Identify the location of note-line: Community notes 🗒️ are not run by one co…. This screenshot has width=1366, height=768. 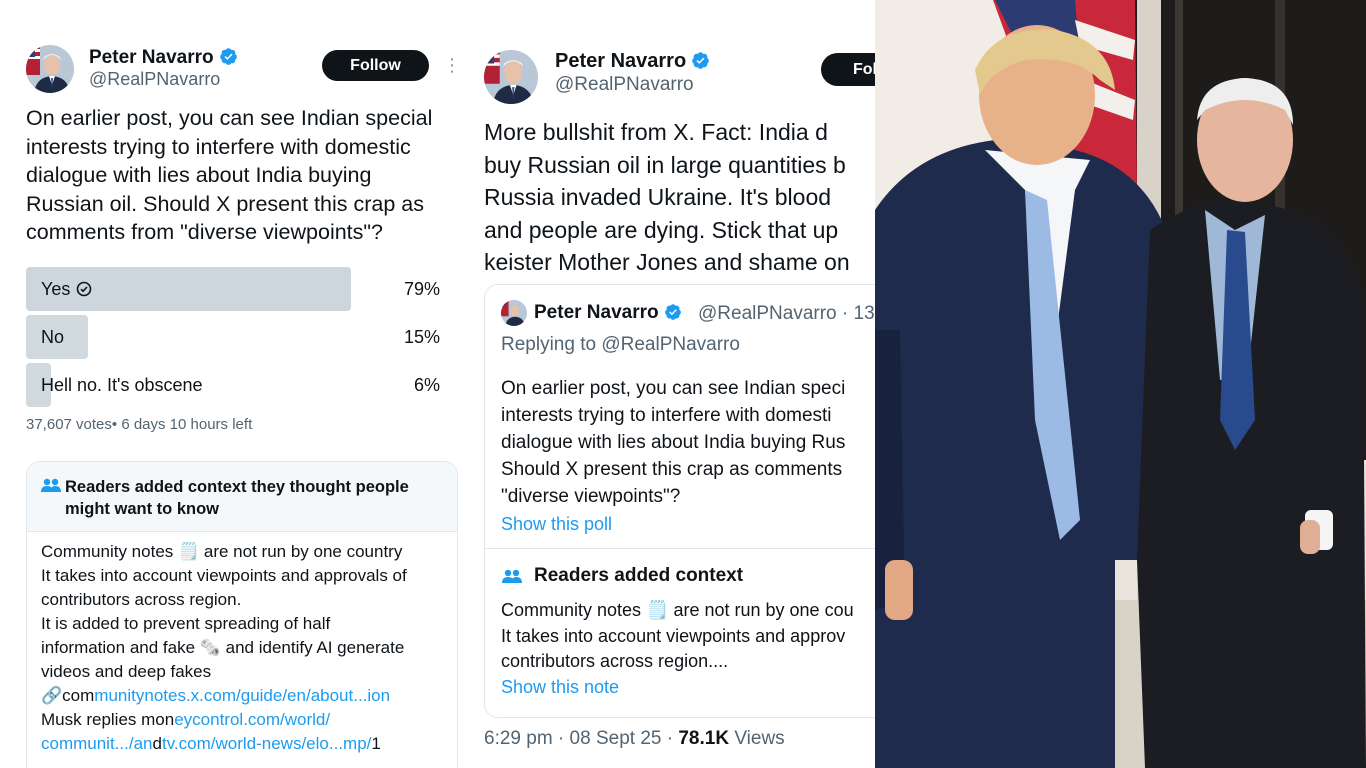
(222, 551).